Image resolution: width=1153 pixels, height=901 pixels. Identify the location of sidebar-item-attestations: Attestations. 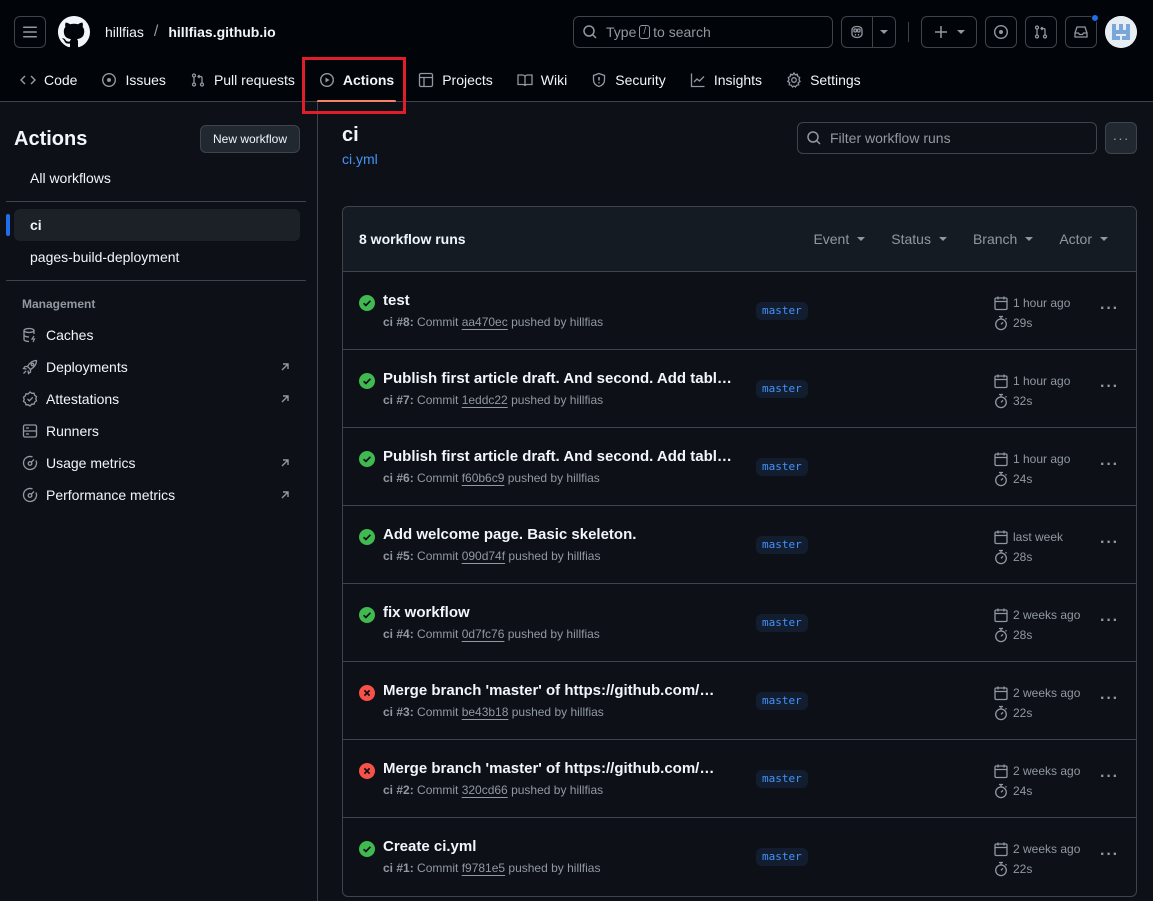
(157, 399).